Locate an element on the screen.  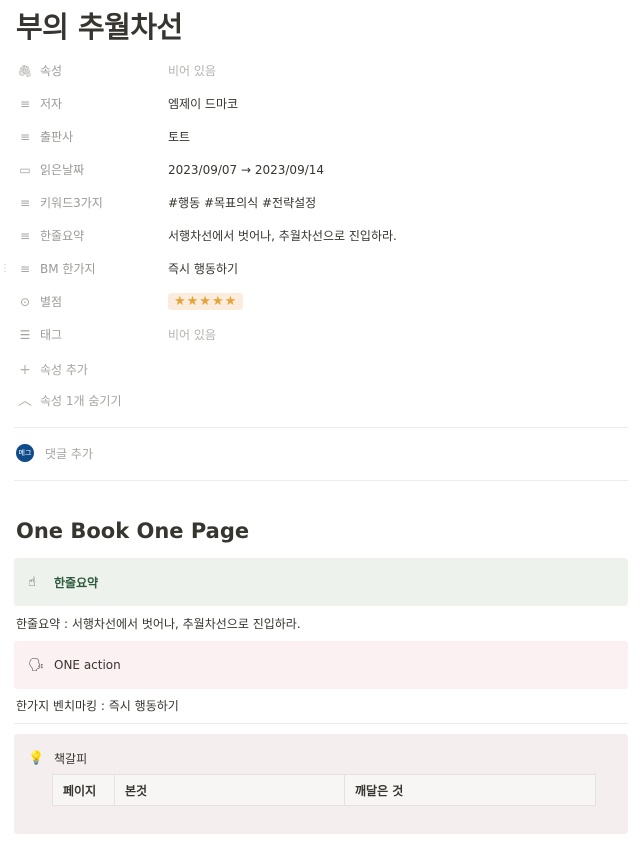
property-key: ☰ 태그 is located at coordinates (40, 334).